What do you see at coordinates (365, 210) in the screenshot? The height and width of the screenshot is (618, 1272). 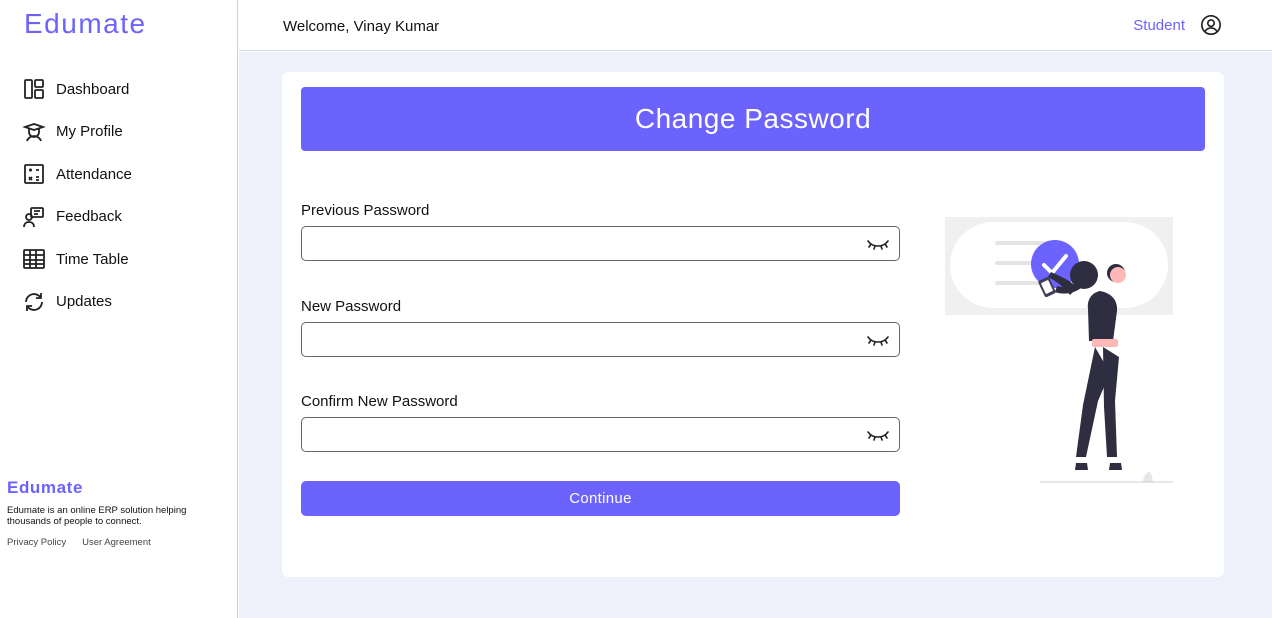 I see `previous-password-label: Previous Password` at bounding box center [365, 210].